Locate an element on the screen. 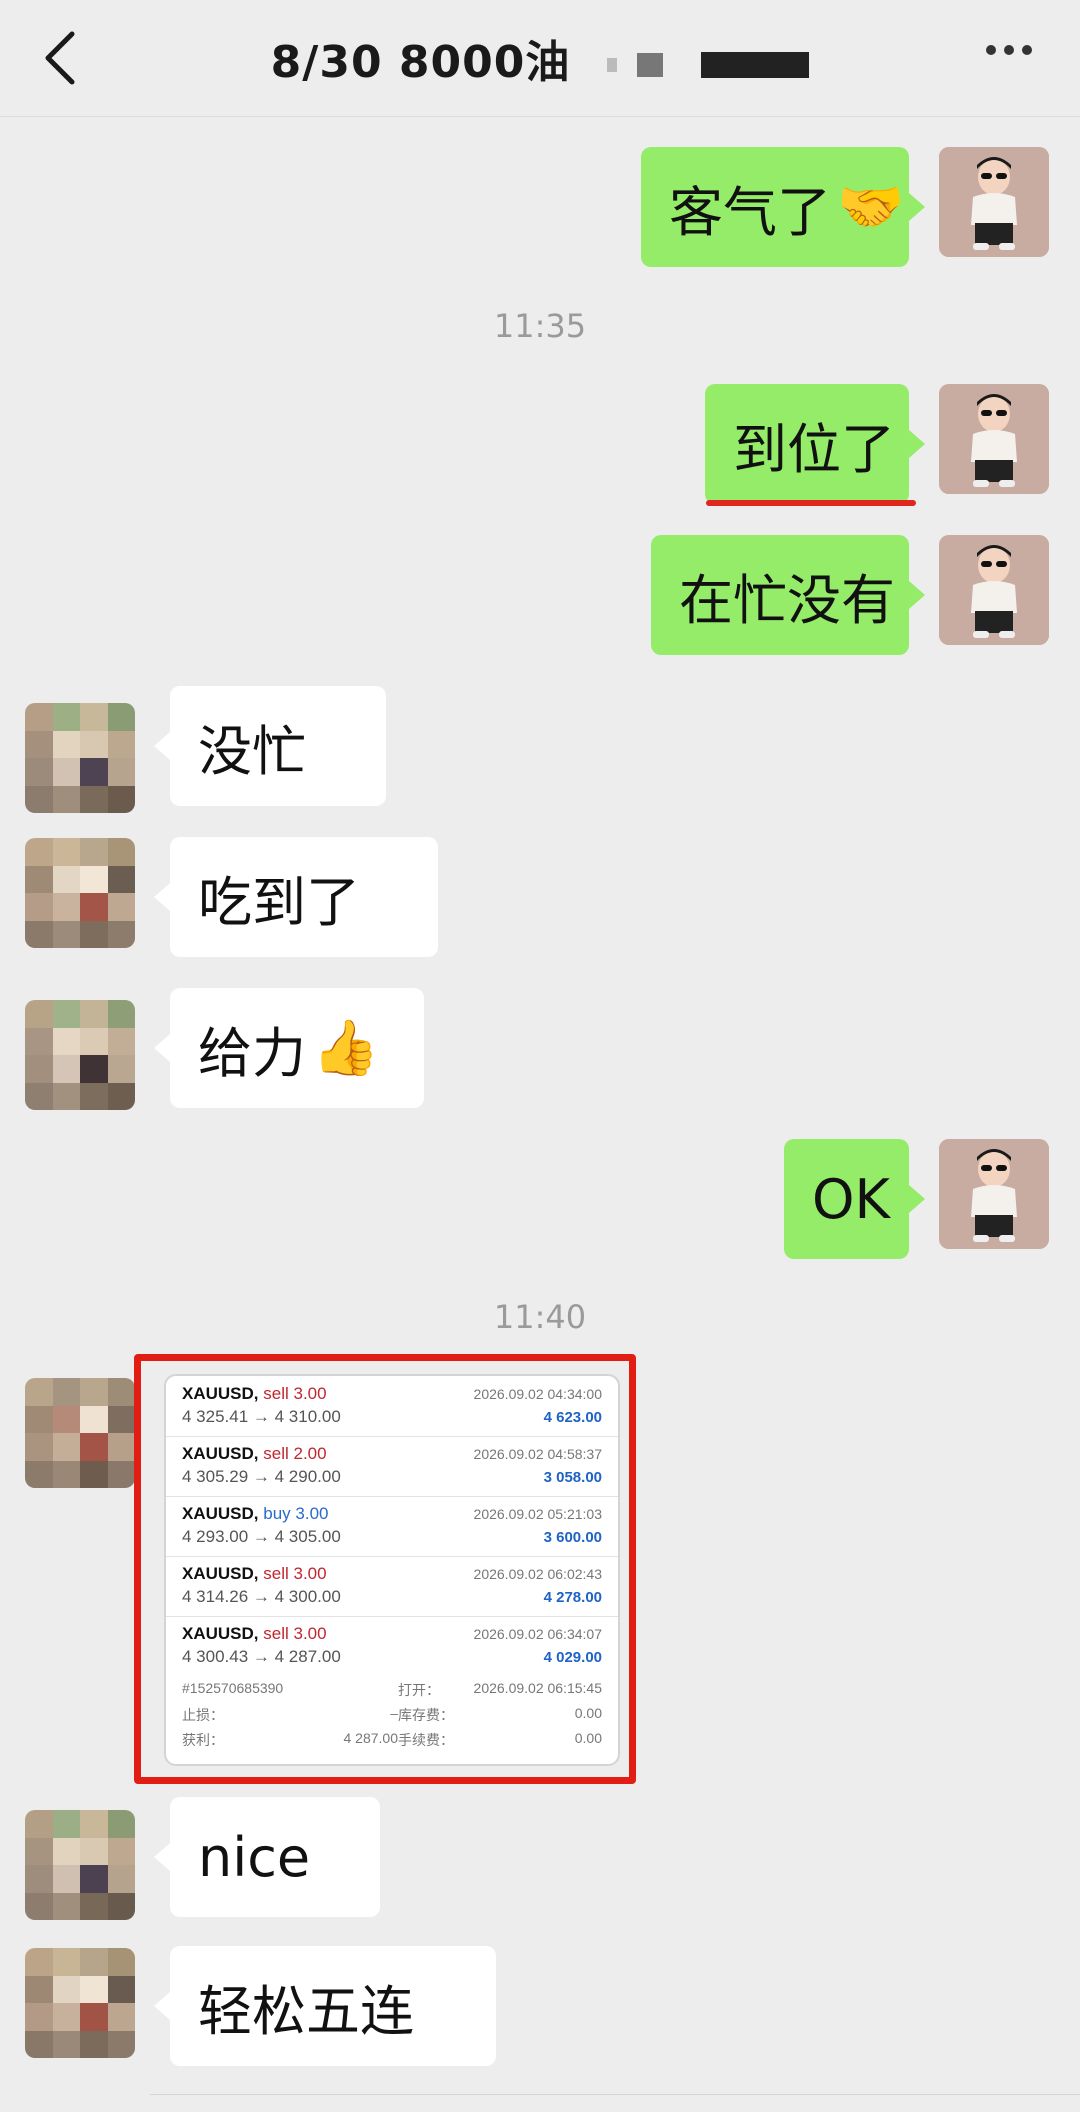 Image resolution: width=1080 pixels, height=2112 pixels. divider is located at coordinates (615, 2094).